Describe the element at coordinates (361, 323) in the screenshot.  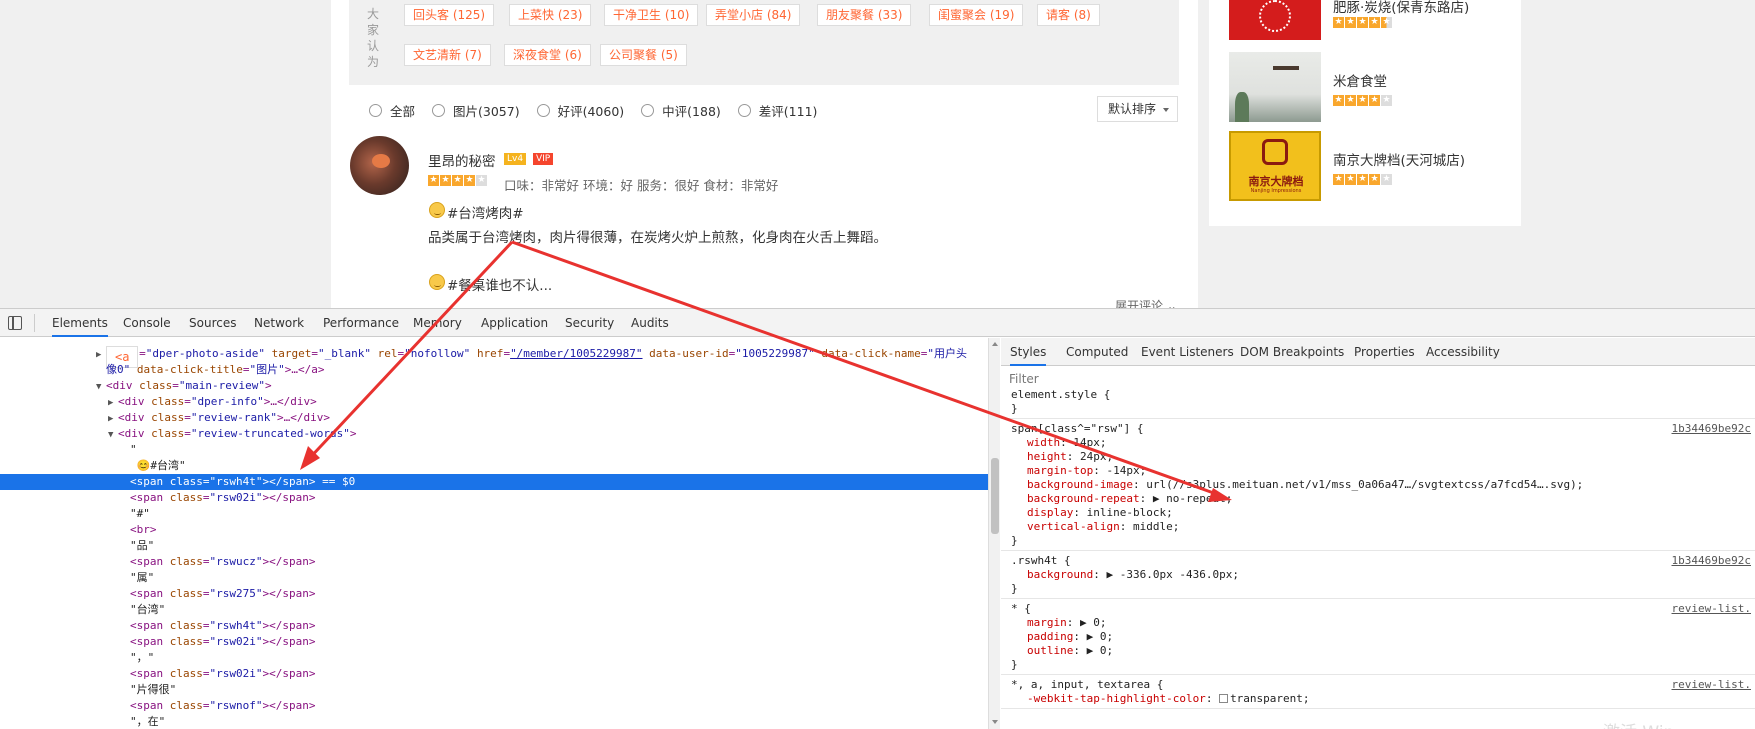
I see `tab-performance: Performance` at that location.